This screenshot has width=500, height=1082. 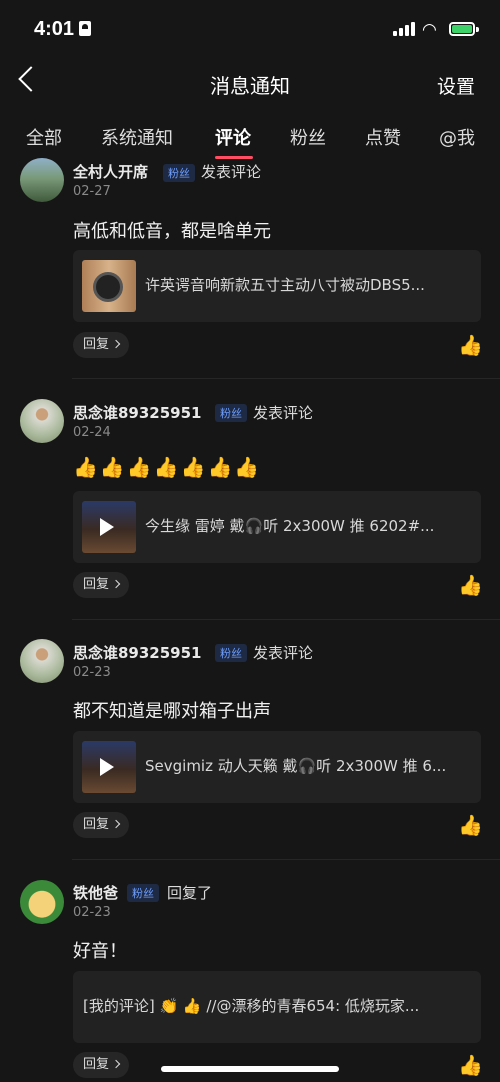 What do you see at coordinates (110, 171) in the screenshot?
I see `user-name: 全村人开席` at bounding box center [110, 171].